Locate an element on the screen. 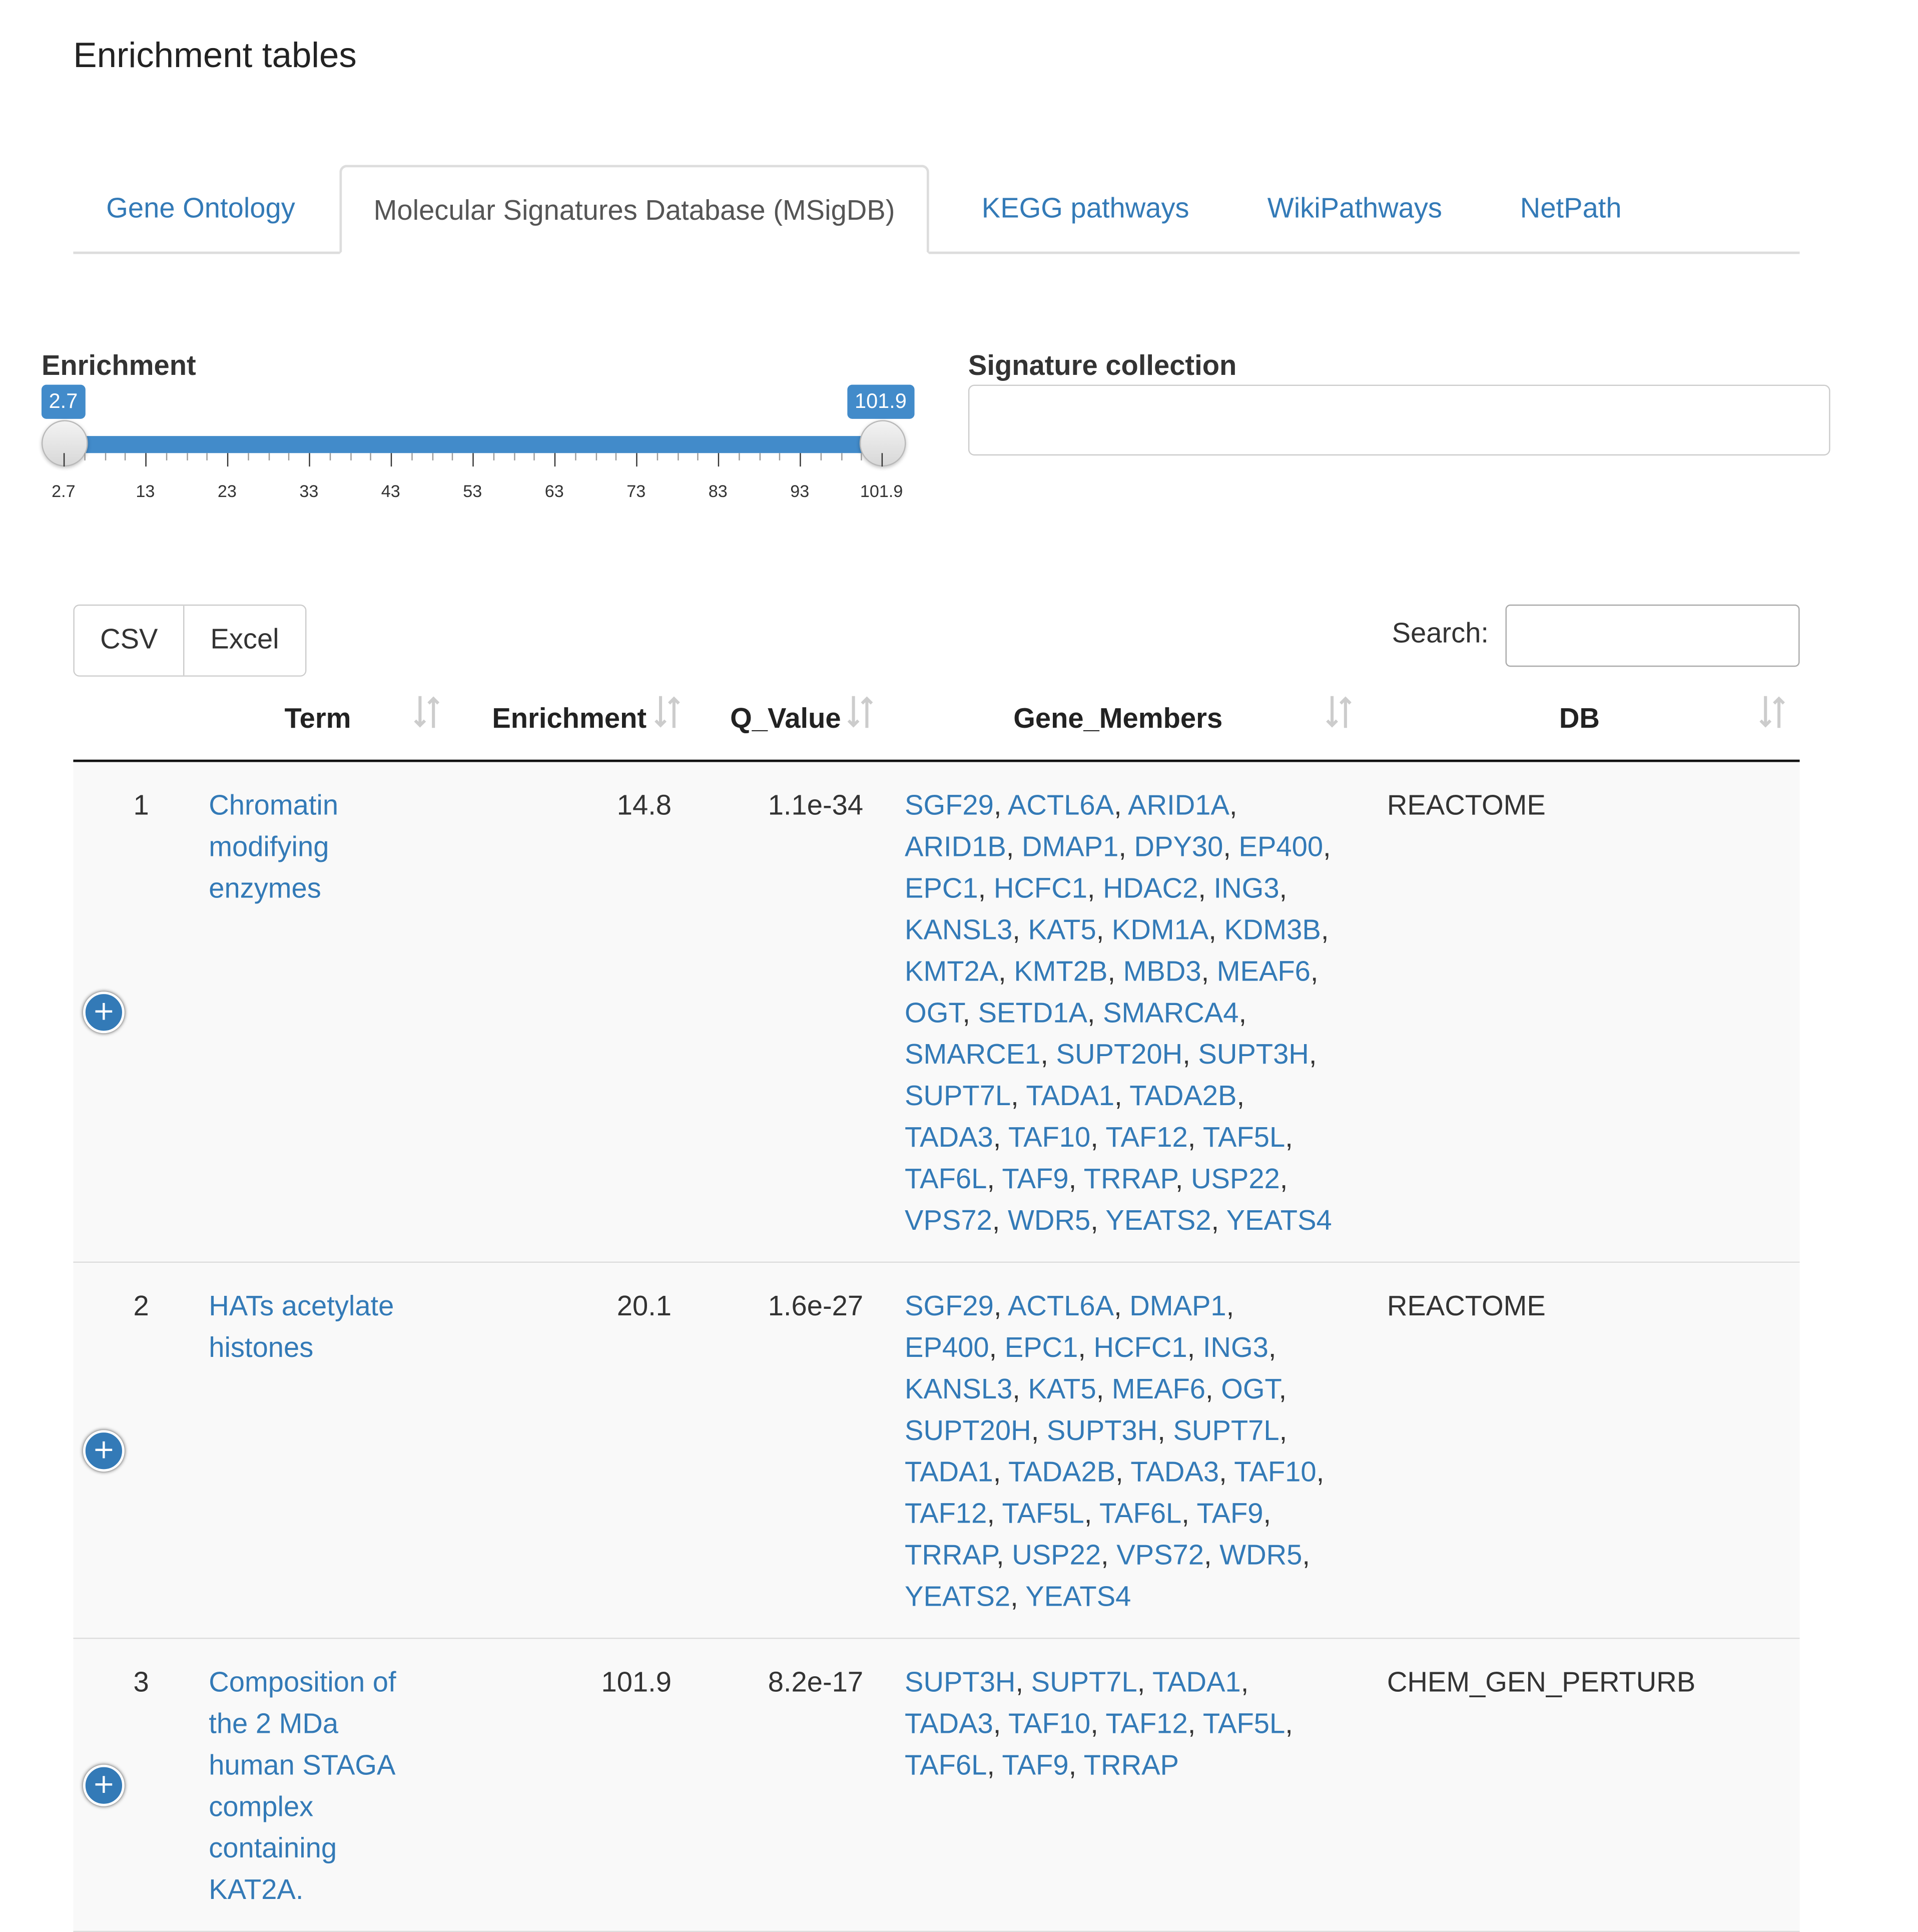  gene-link: YEATS2 is located at coordinates (1158, 1220).